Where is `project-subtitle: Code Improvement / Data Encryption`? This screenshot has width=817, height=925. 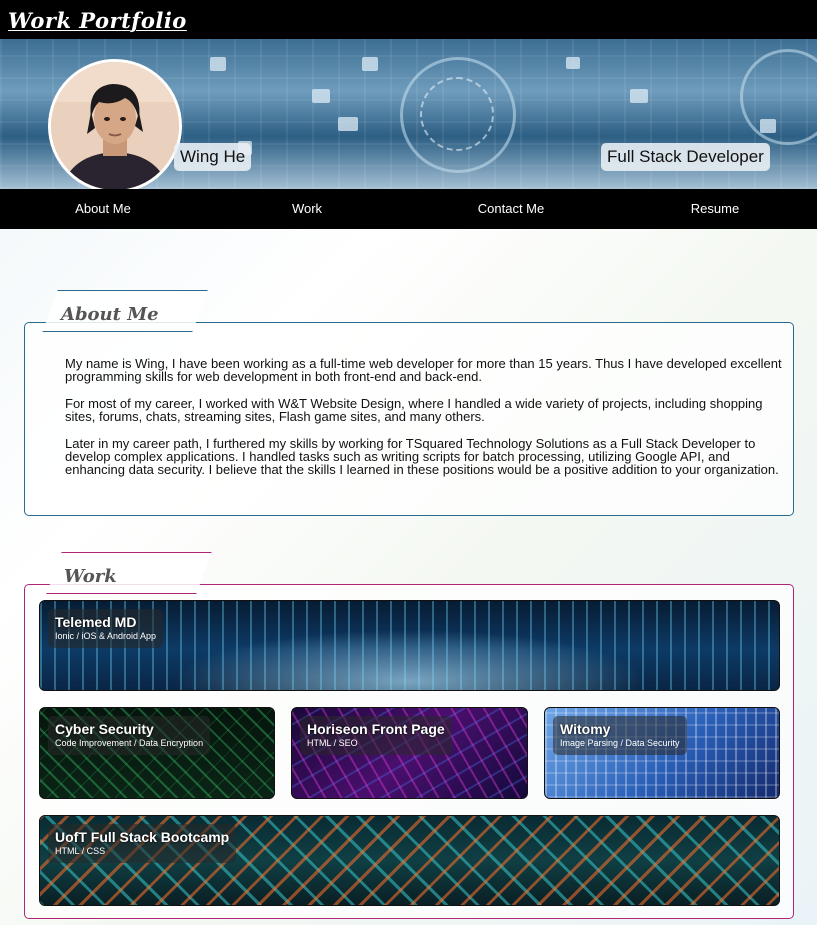
project-subtitle: Code Improvement / Data Encryption is located at coordinates (129, 743).